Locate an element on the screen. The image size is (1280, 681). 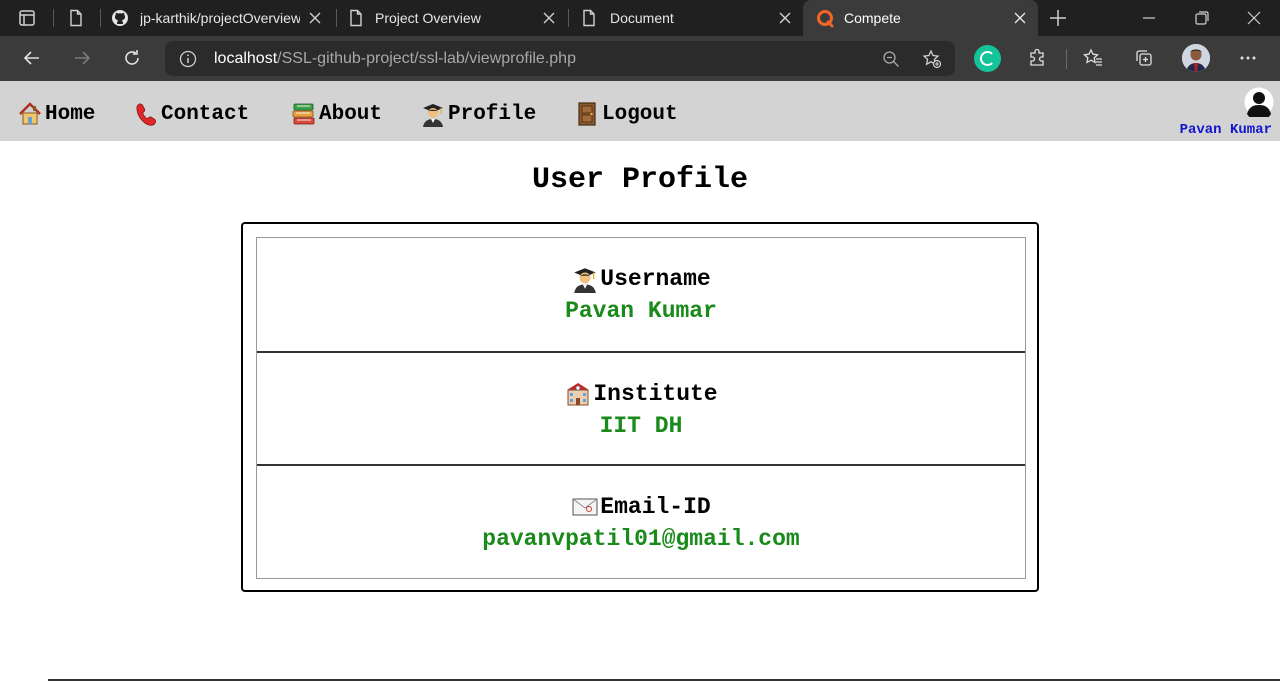
field-label-text: Email-ID is located at coordinates (655, 507).